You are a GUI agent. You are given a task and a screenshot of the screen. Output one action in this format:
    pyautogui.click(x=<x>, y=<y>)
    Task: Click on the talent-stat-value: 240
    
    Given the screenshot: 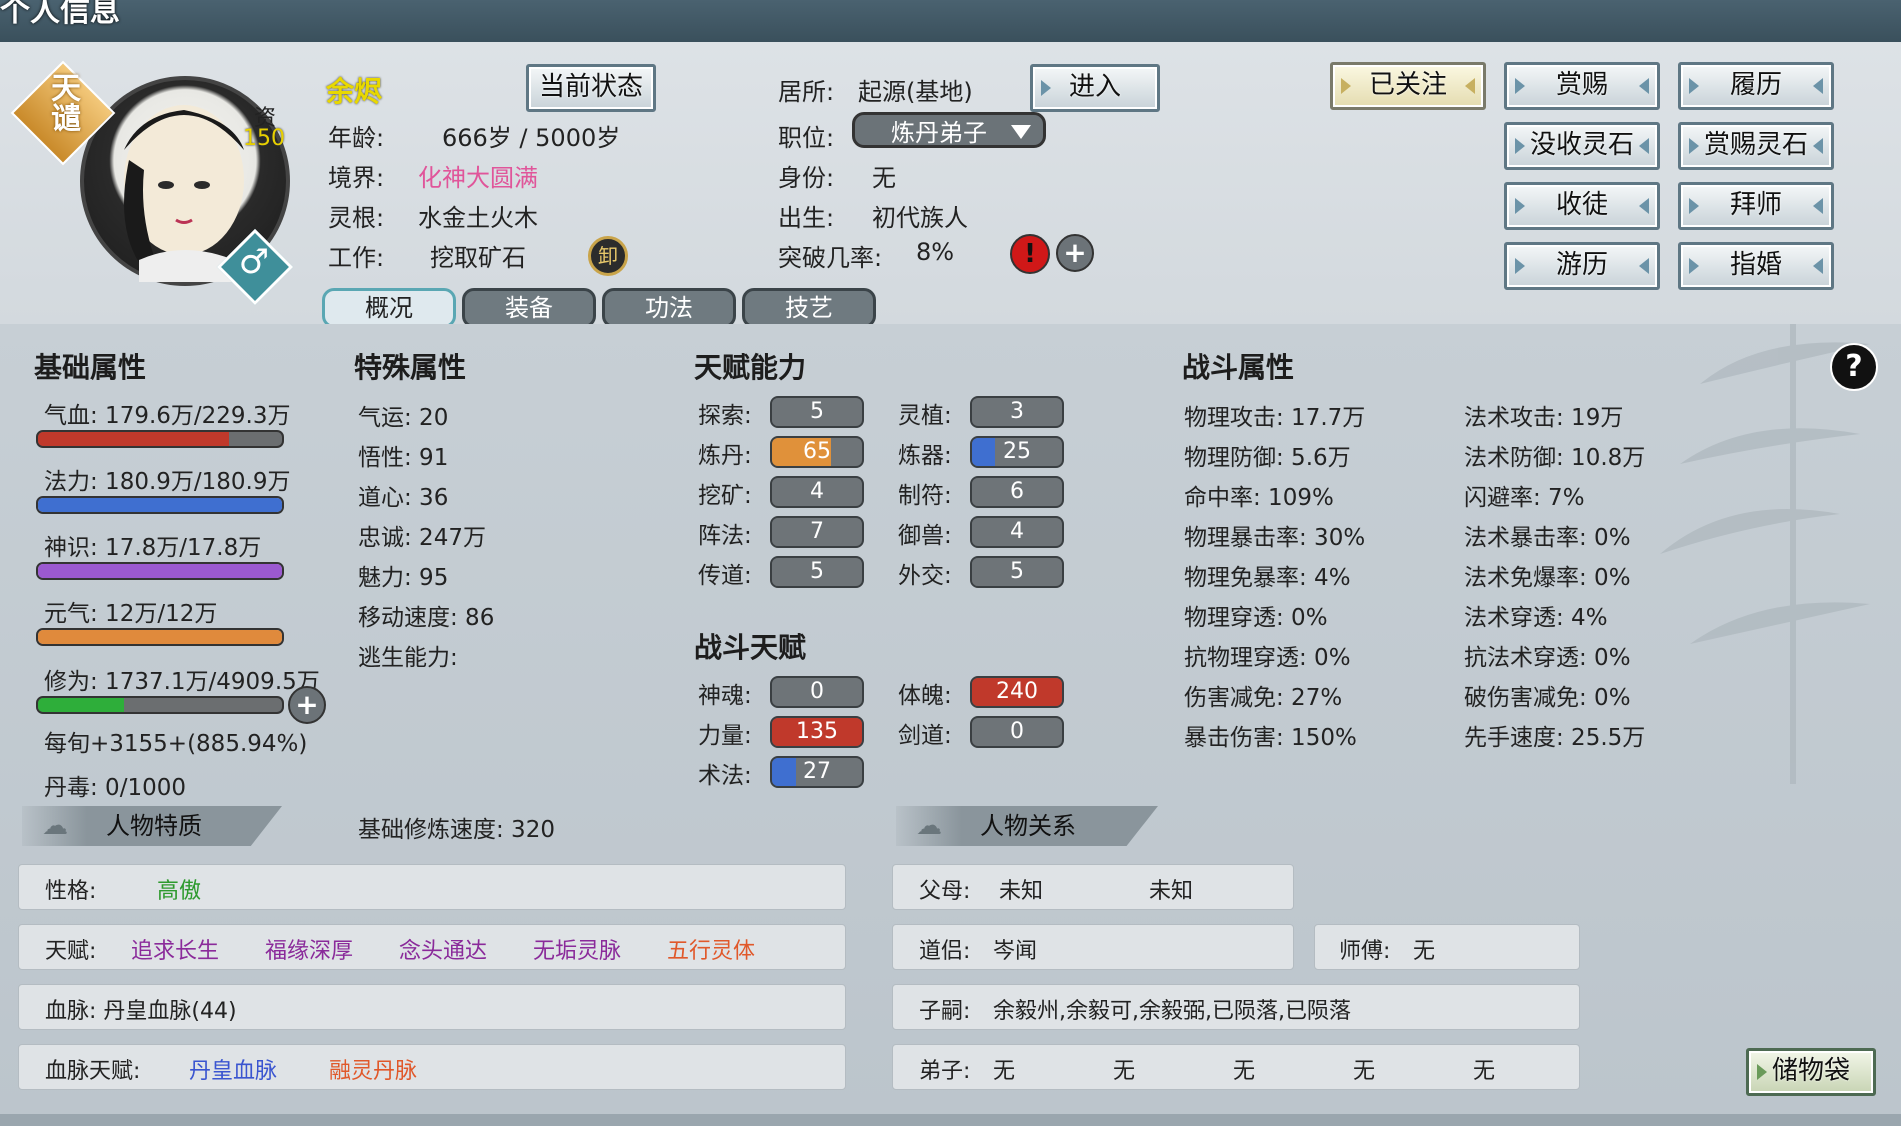 What is the action you would take?
    pyautogui.click(x=1017, y=691)
    